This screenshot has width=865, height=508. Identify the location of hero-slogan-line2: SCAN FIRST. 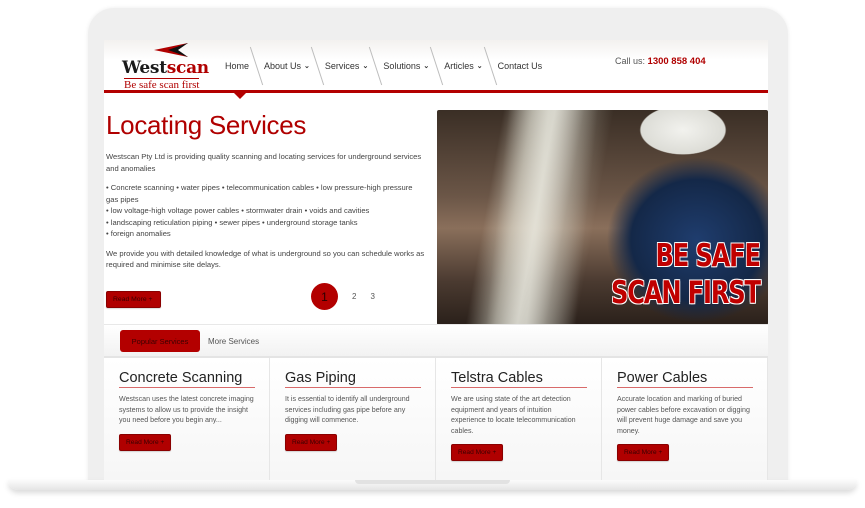
(686, 293).